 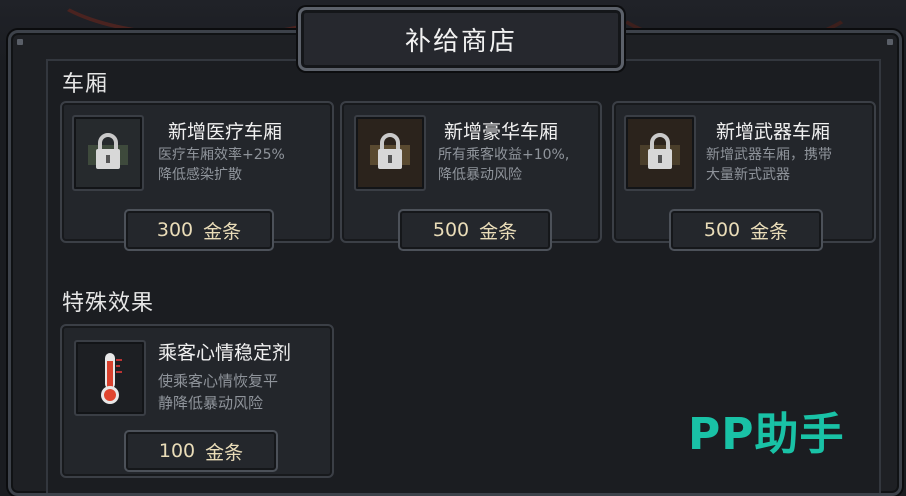 I want to click on item-name: 乘客心情稳定剂, so click(x=225, y=353).